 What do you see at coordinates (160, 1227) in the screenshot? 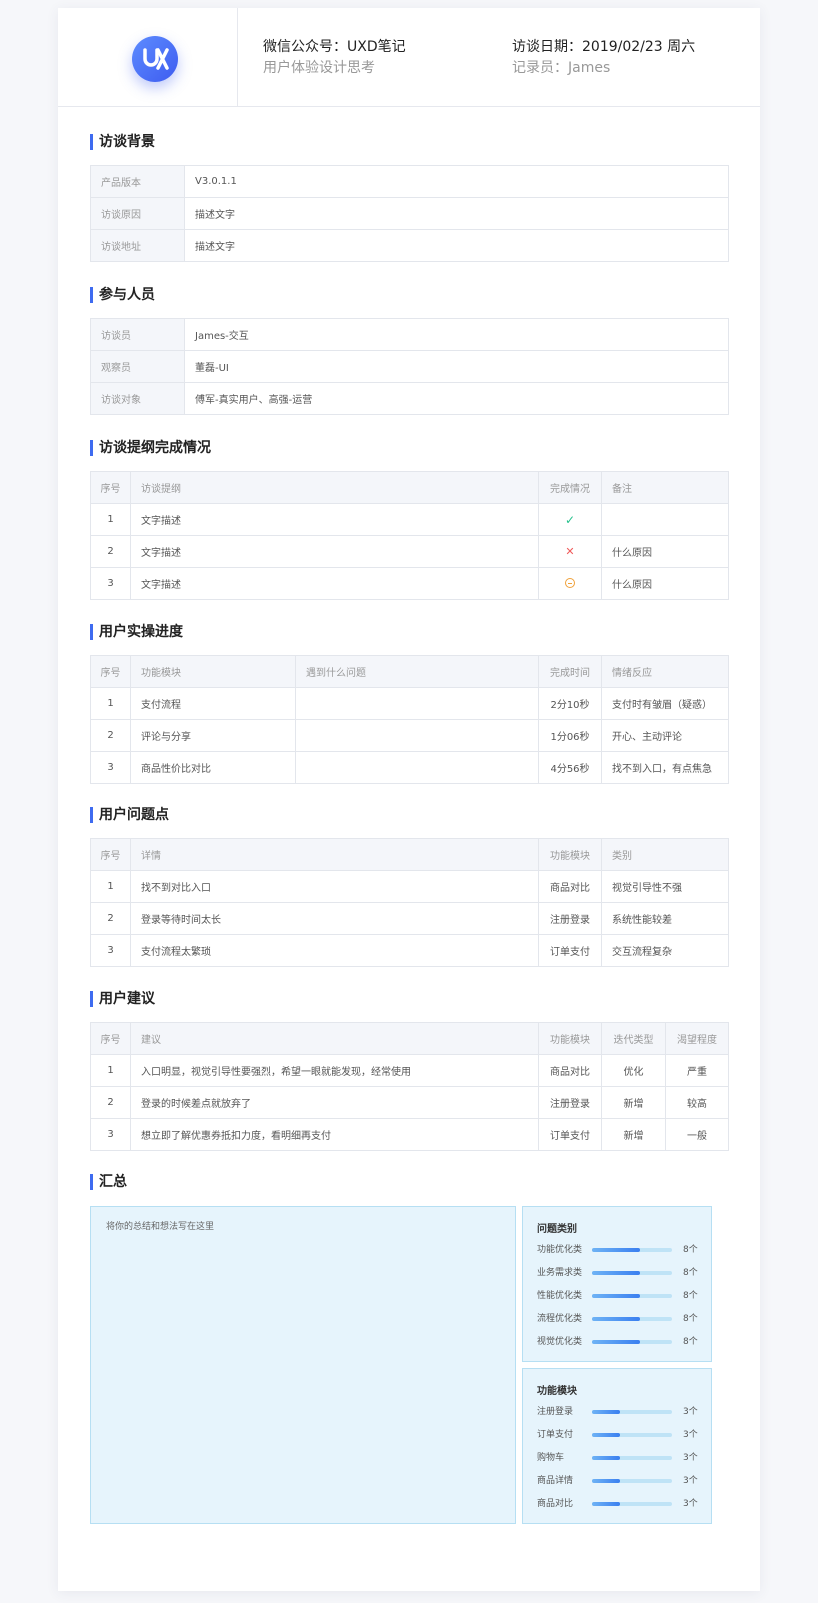
I see `summary-placeholder: 将你的总结和想法写在这里` at bounding box center [160, 1227].